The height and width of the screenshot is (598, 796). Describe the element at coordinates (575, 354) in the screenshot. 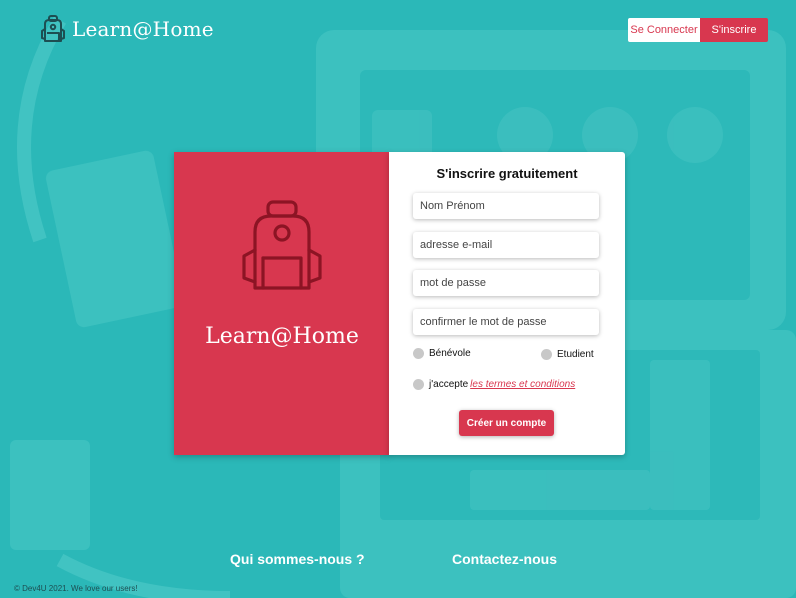

I see `student-label: Etudient` at that location.